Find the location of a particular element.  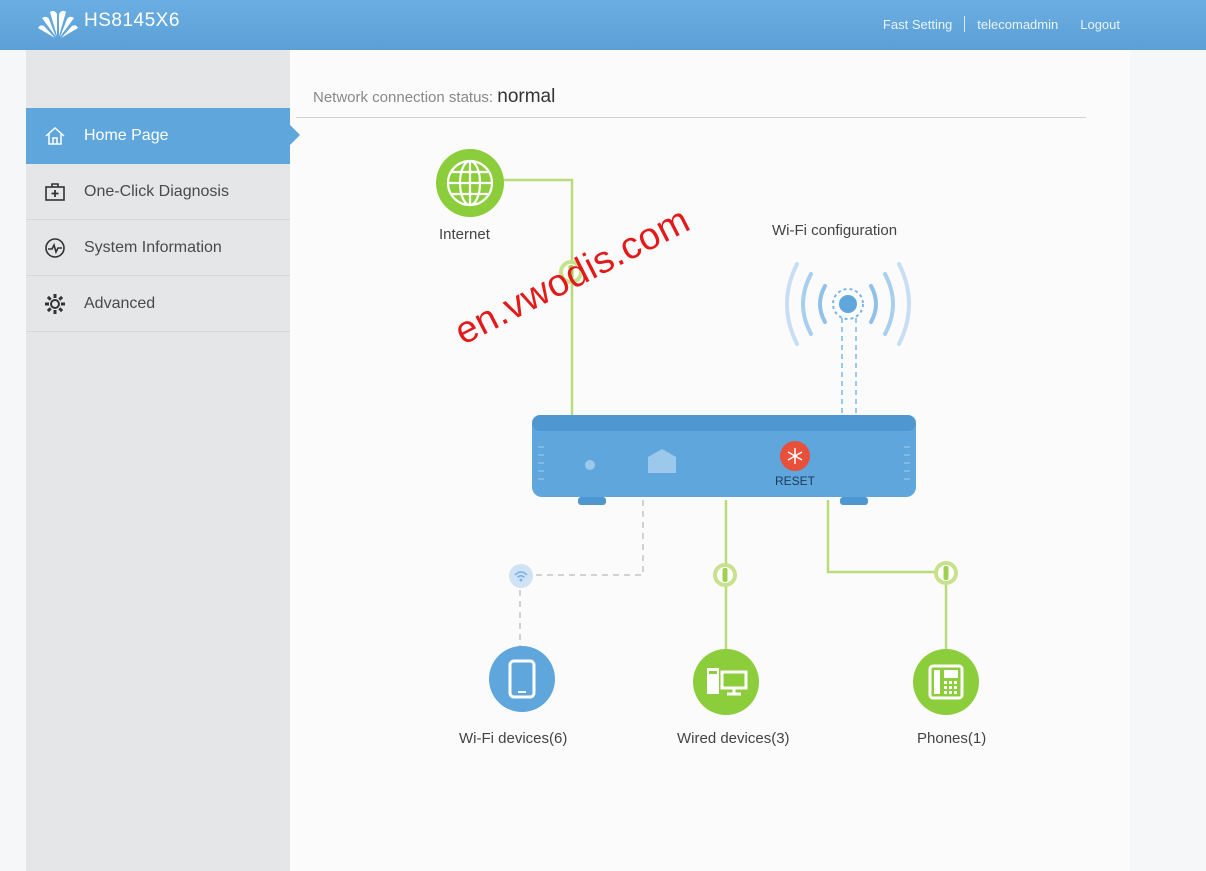

logout-link: Logout is located at coordinates (1100, 24).